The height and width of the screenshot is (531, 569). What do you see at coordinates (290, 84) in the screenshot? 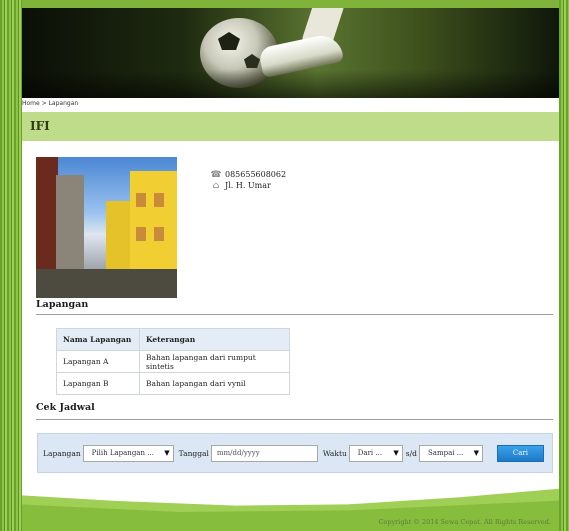
I see `banner-shade` at bounding box center [290, 84].